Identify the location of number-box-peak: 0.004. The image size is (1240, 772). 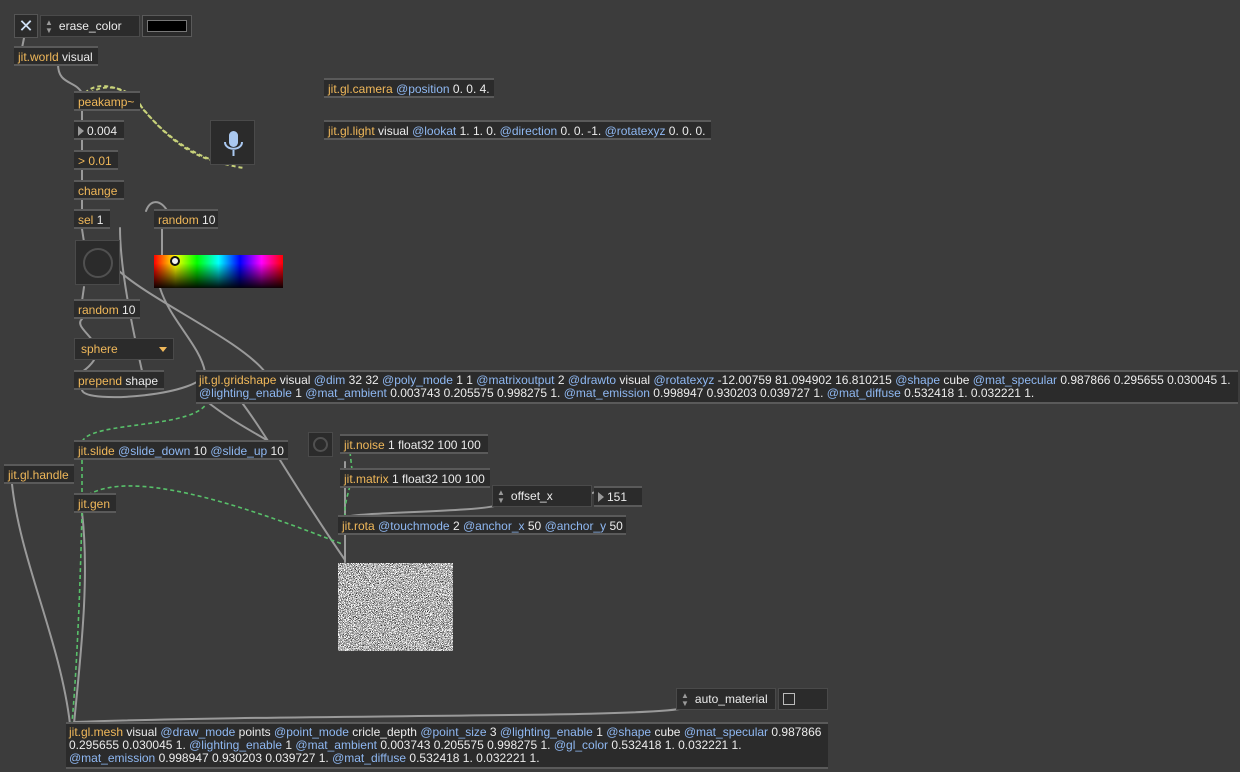
(99, 130).